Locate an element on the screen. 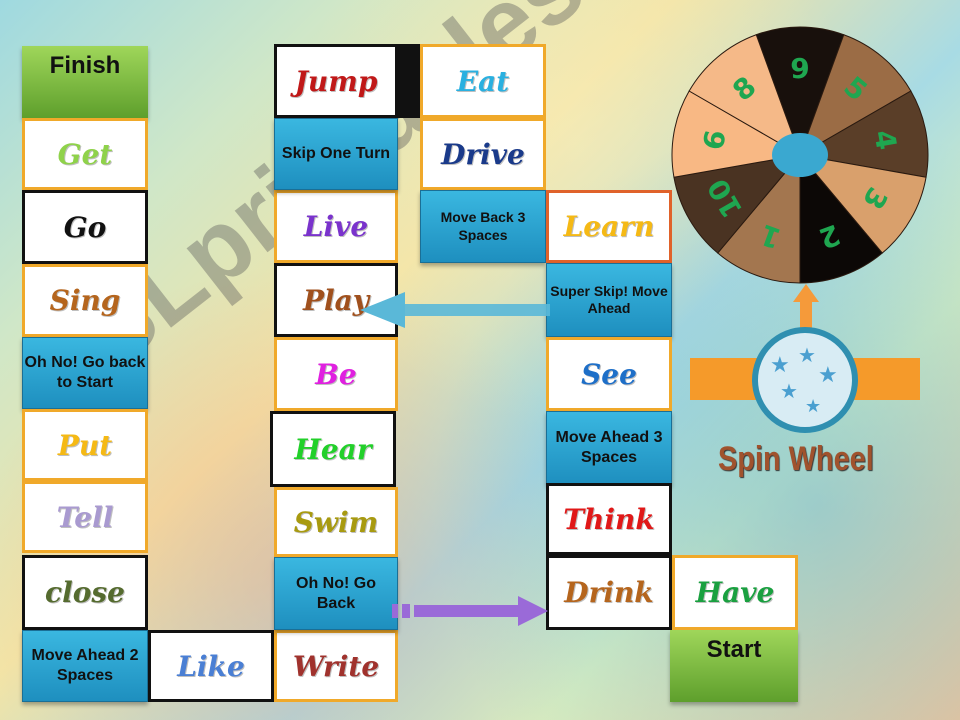 The image size is (960, 720). spin-wheel-label: Spin Wheel is located at coordinates (796, 459).